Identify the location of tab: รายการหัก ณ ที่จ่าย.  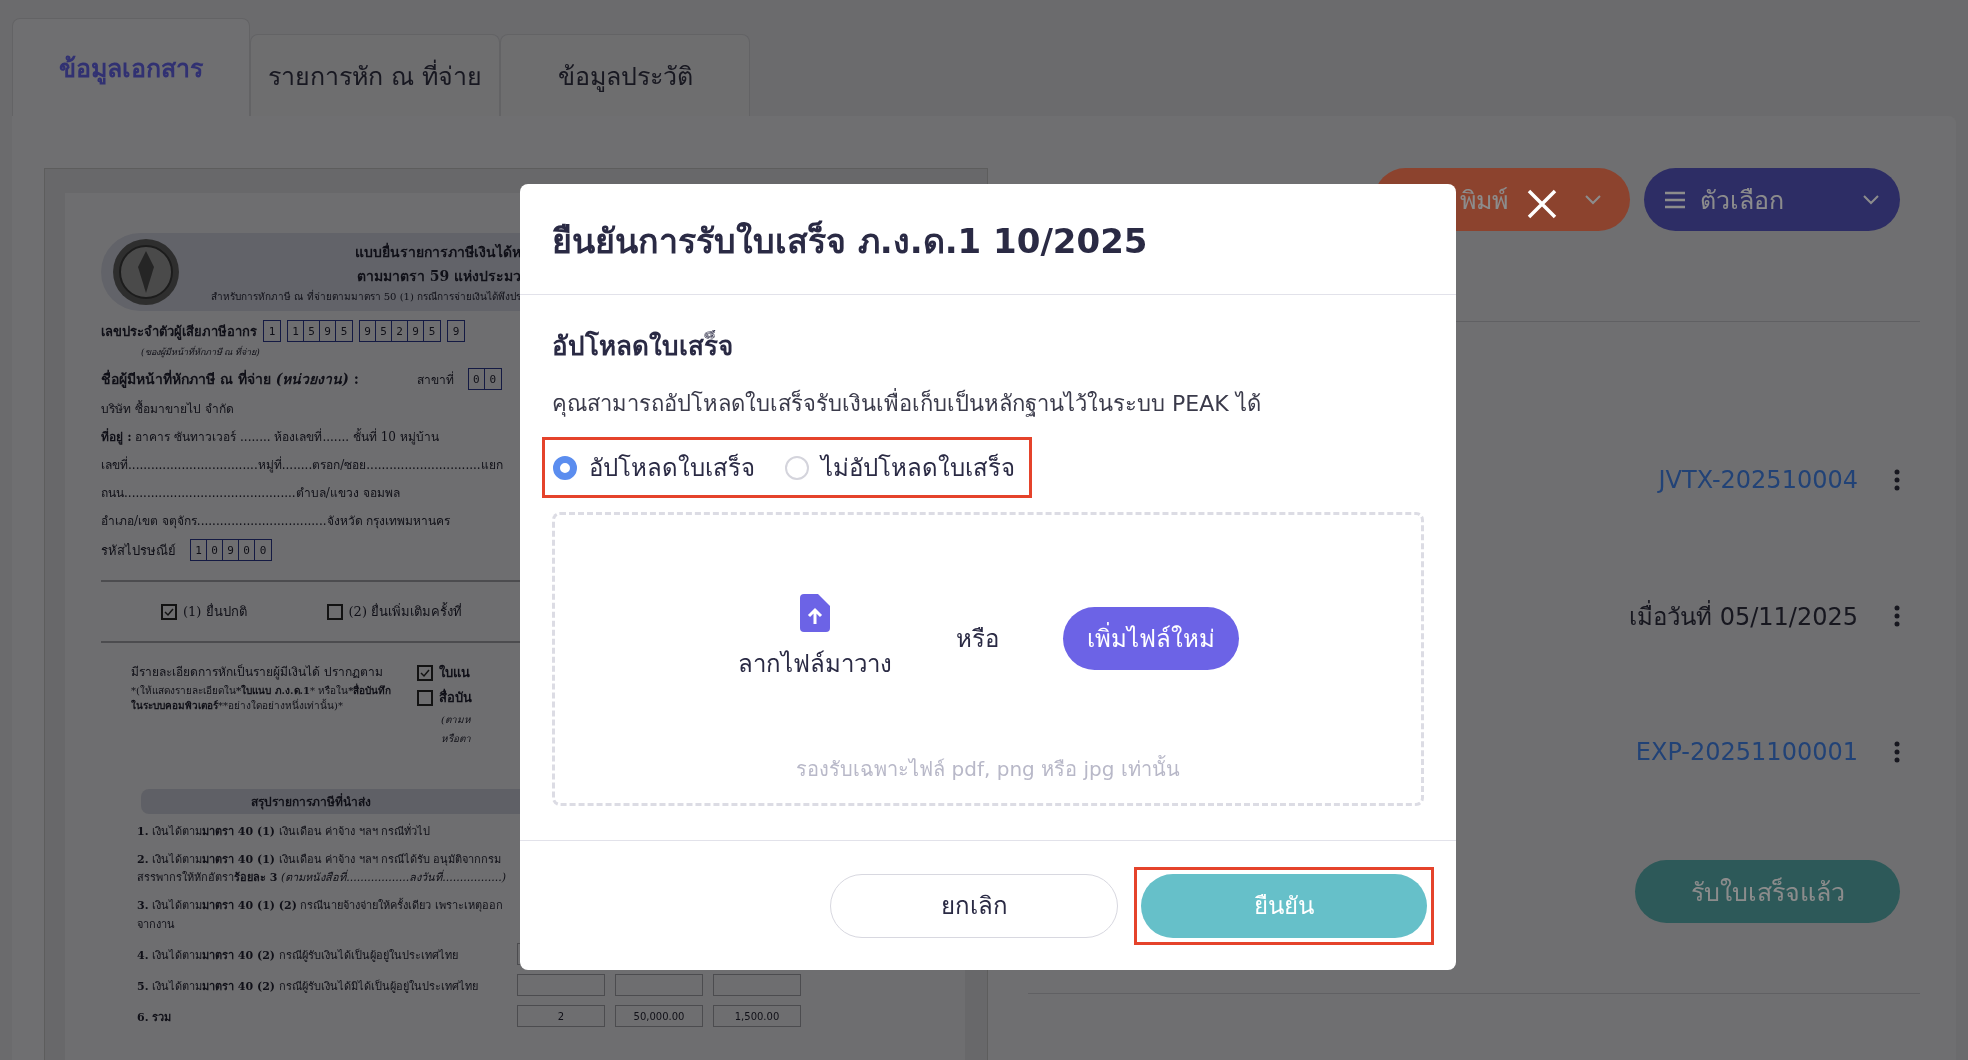
(375, 75).